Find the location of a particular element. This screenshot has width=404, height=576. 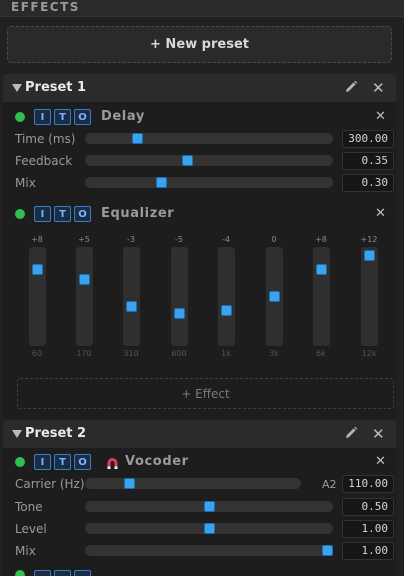

preset-header-2: Preset 2 ✕ is located at coordinates (199, 434).